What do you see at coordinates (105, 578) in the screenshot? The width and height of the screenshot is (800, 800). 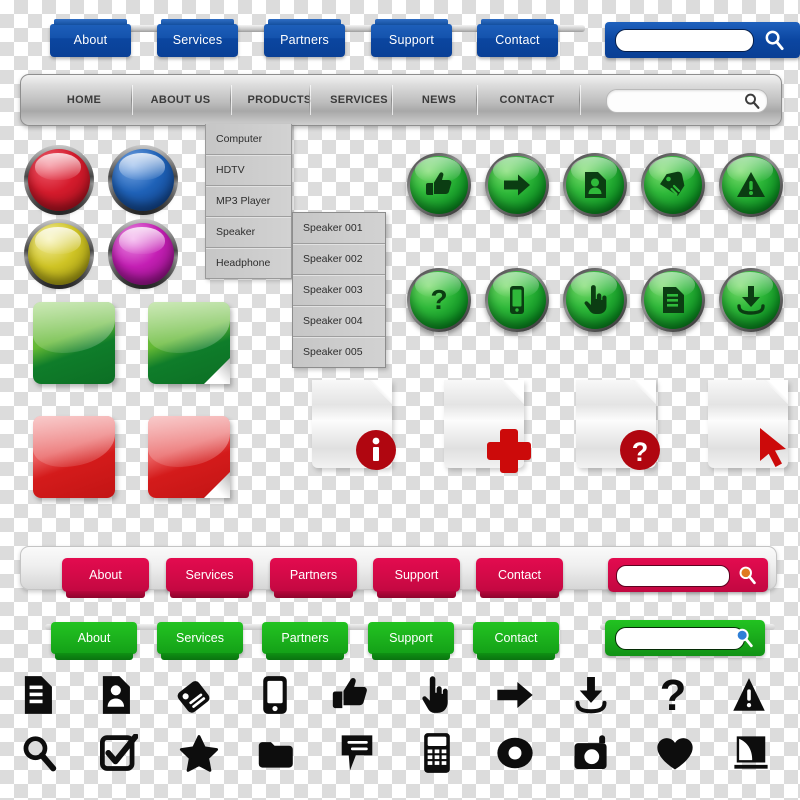 I see `pink-tab-about: About` at bounding box center [105, 578].